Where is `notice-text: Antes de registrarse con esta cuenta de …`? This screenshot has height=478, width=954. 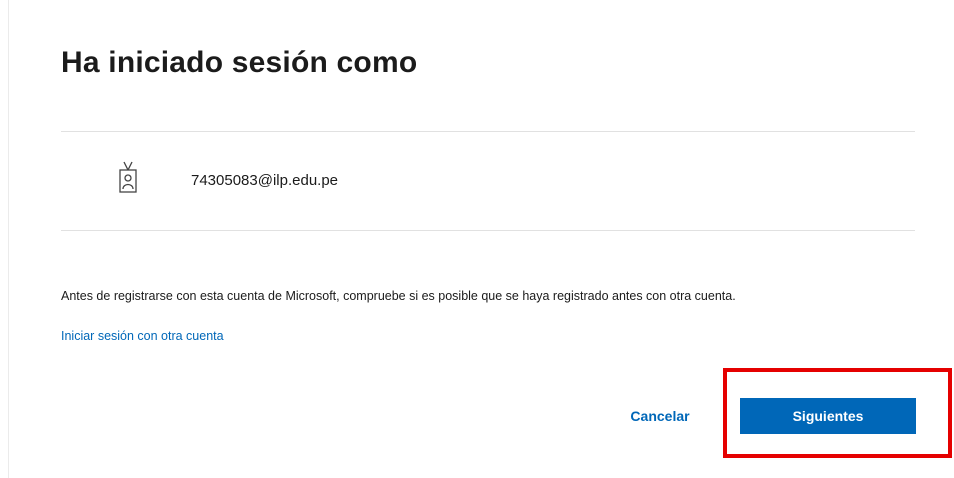 notice-text: Antes de registrarse con esta cuenta de … is located at coordinates (398, 296).